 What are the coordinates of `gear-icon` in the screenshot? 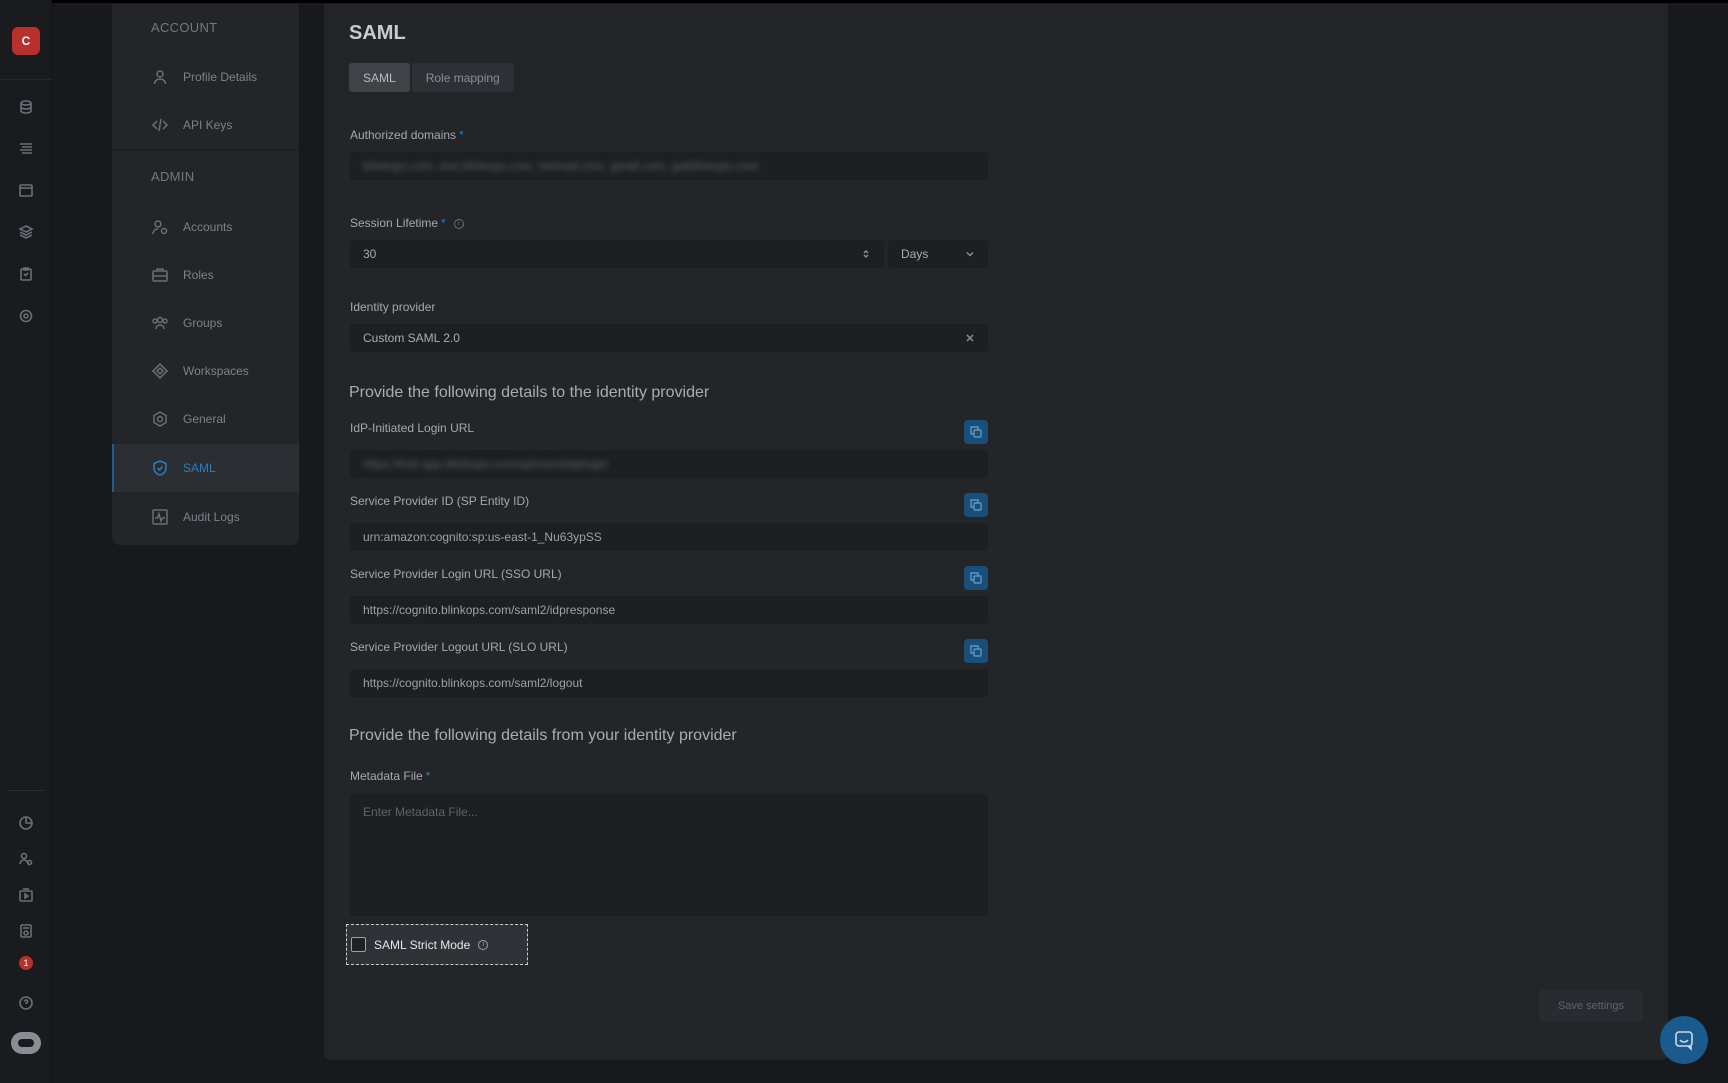 It's located at (160, 419).